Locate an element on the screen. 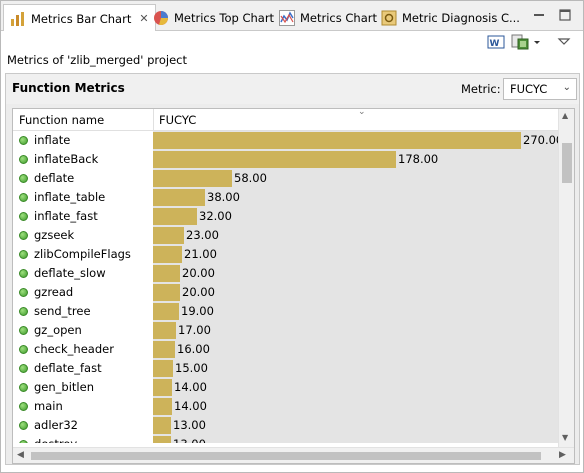 This screenshot has height=473, width=584. metric-value: 270.00 is located at coordinates (540, 140).